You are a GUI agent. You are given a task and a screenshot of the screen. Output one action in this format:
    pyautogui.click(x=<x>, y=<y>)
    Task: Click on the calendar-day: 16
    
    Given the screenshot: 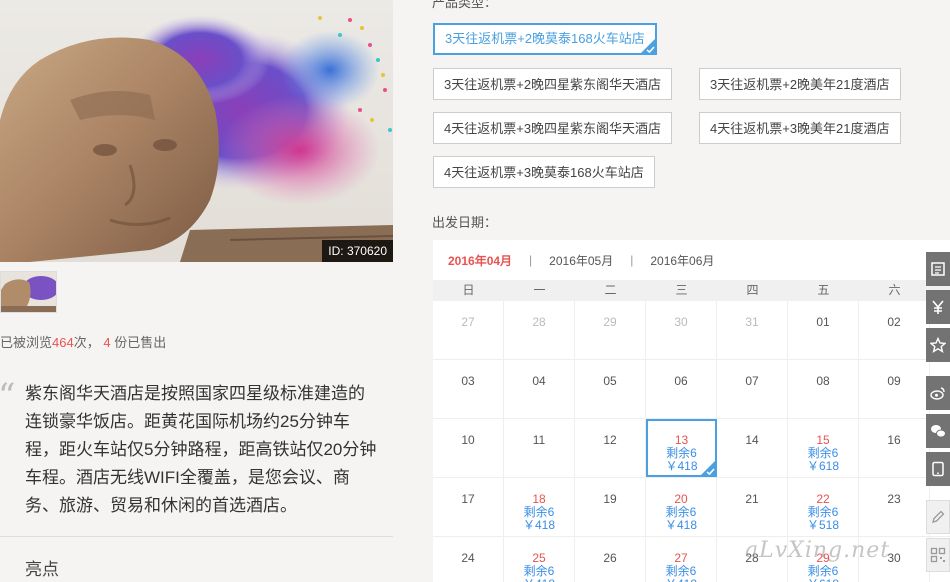 What is the action you would take?
    pyautogui.click(x=894, y=448)
    